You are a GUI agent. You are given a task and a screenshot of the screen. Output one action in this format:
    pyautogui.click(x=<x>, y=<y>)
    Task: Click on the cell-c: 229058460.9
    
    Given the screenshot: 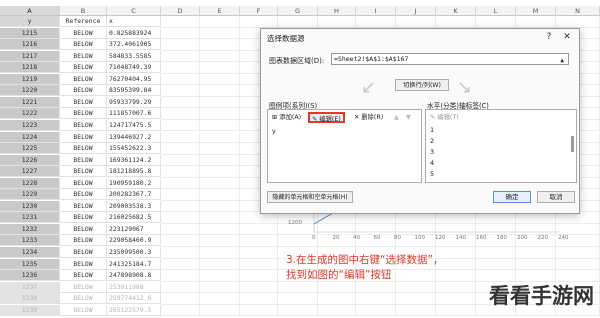 What is the action you would take?
    pyautogui.click(x=134, y=241)
    